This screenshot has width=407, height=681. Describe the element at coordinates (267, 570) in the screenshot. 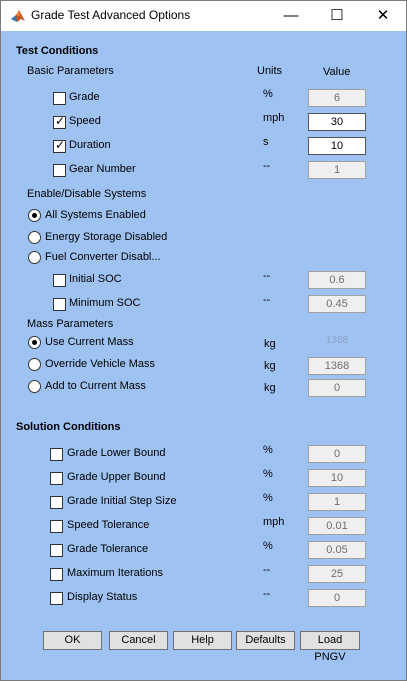

I see `maximum-iterations-unit: --` at that location.